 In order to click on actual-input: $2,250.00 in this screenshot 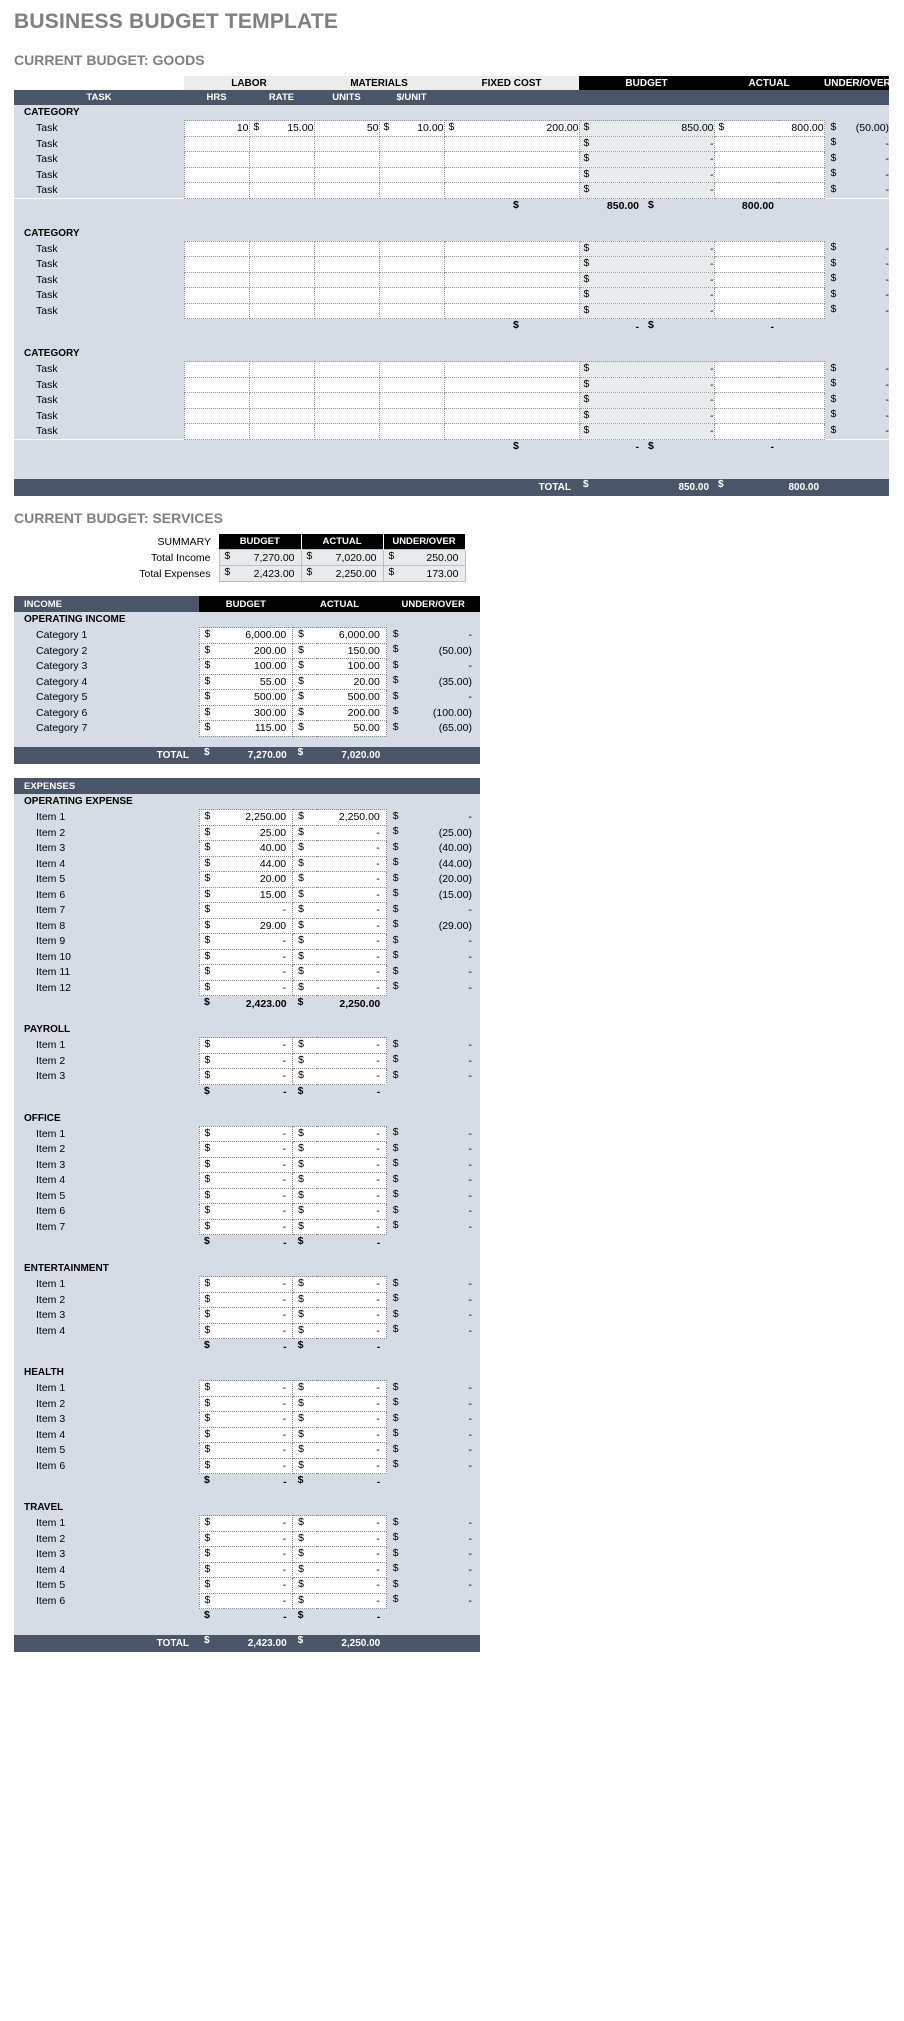, I will do `click(339, 817)`.